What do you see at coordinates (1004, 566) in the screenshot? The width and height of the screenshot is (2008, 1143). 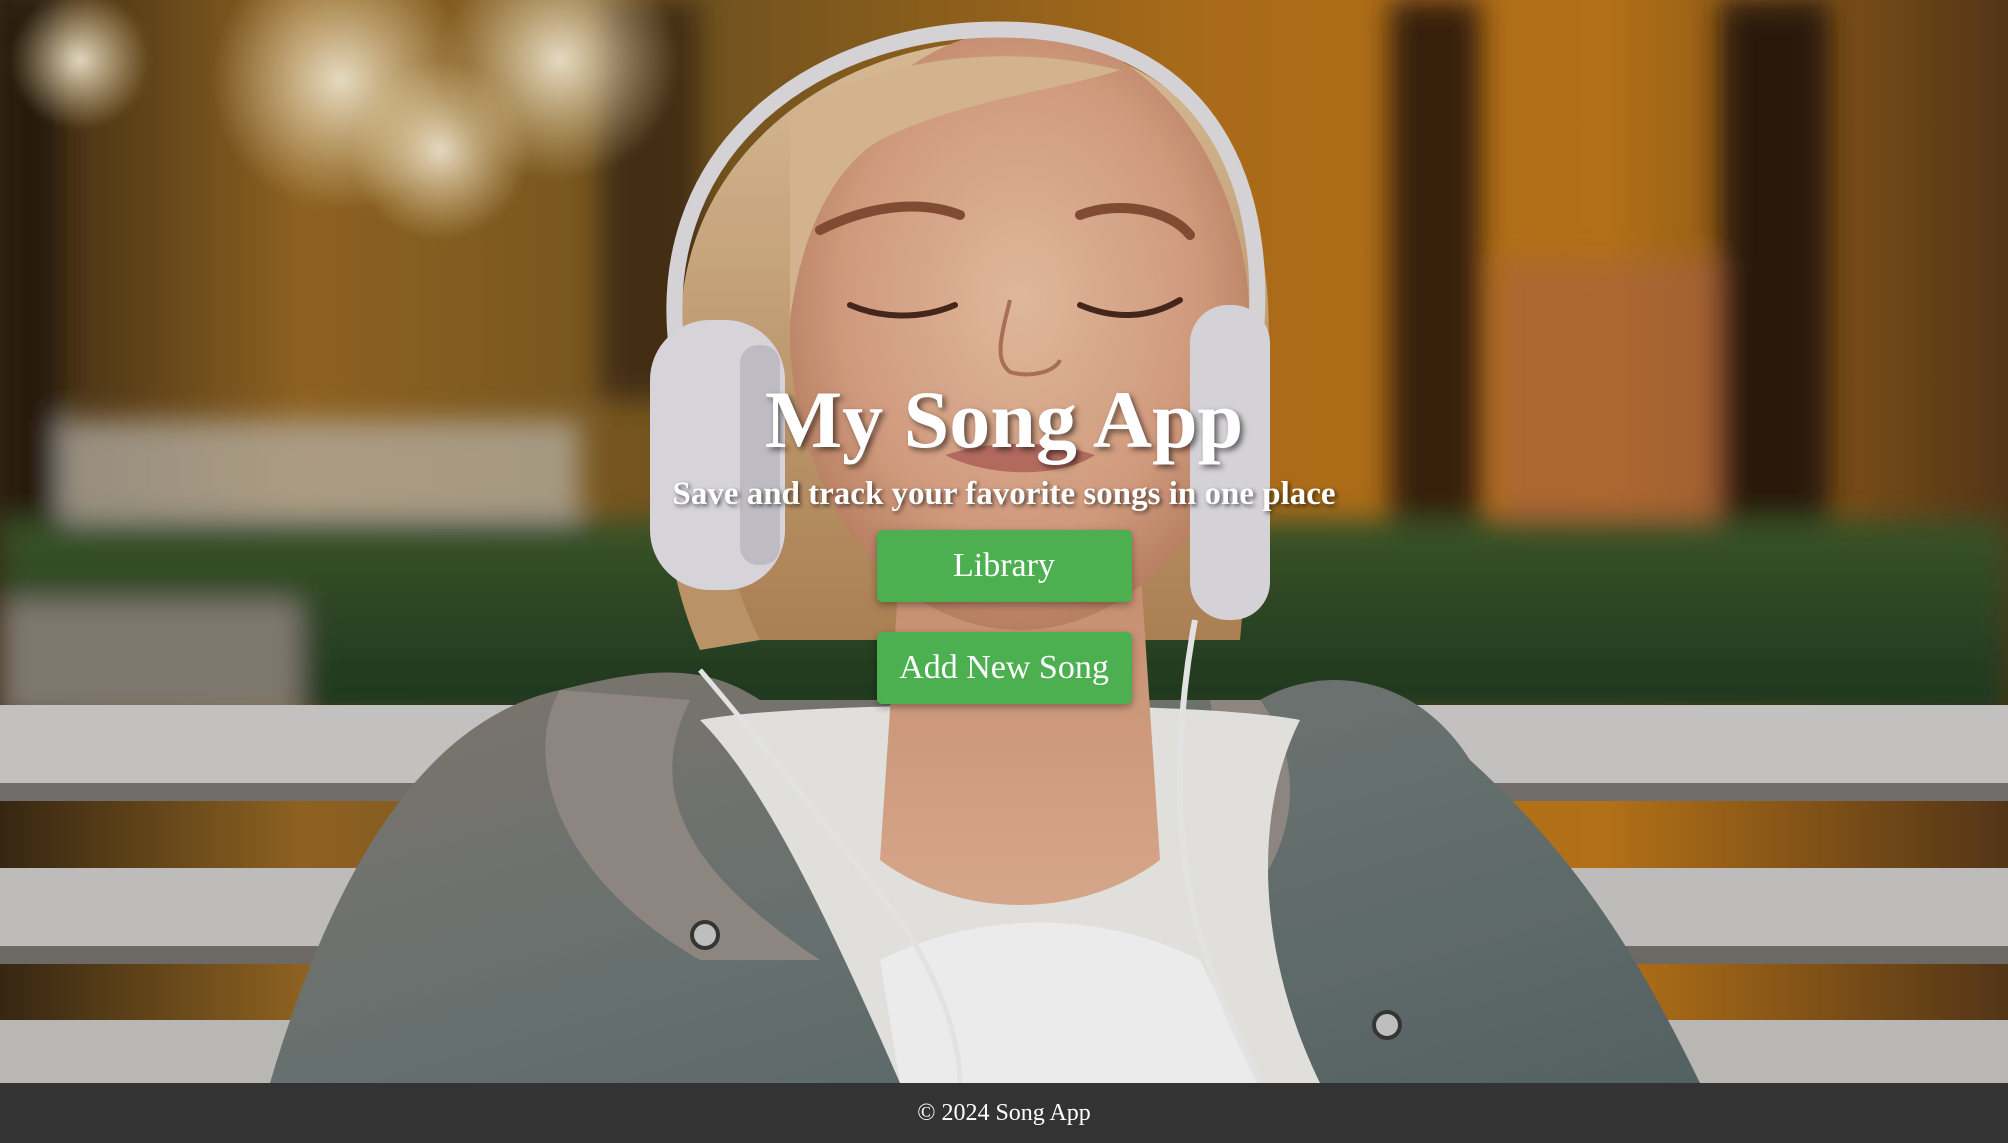 I see `library-button: Library` at bounding box center [1004, 566].